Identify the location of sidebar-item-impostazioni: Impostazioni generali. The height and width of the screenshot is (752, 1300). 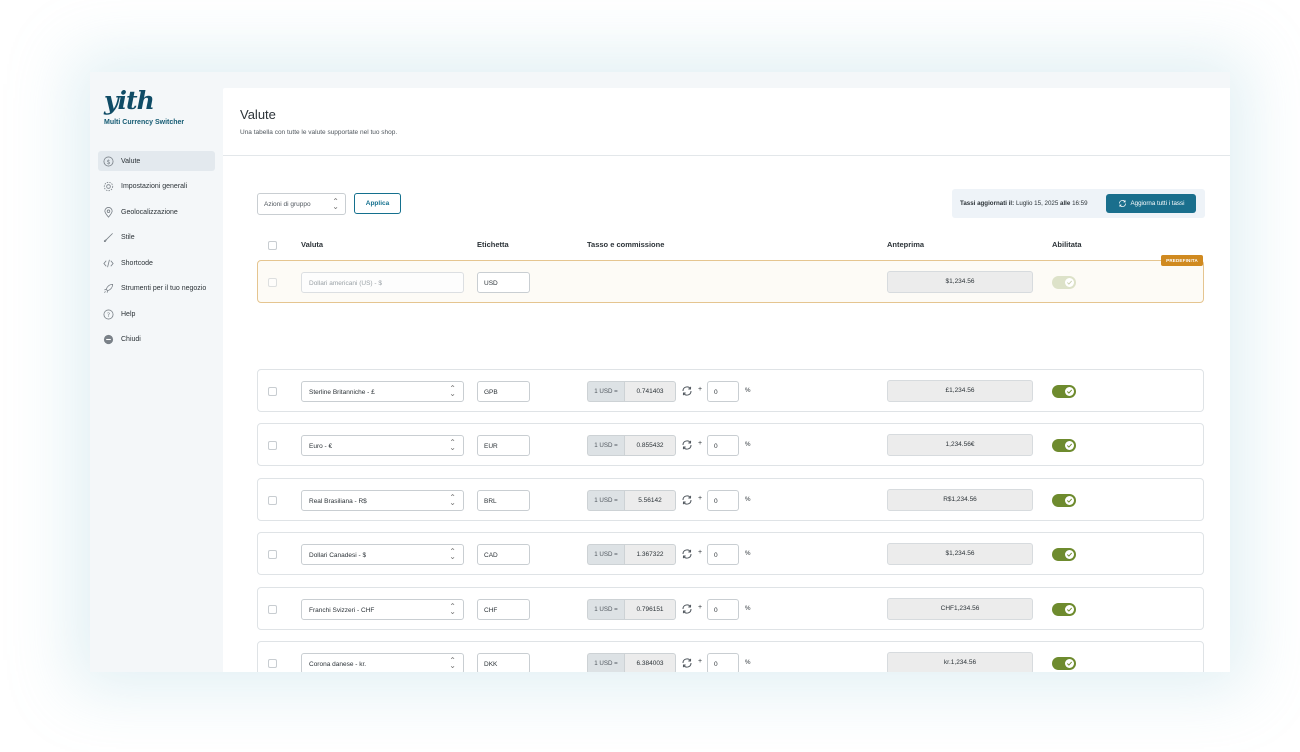
(156, 187).